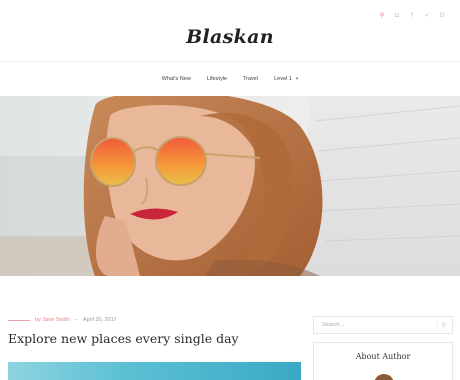  I want to click on search-input, so click(372, 325).